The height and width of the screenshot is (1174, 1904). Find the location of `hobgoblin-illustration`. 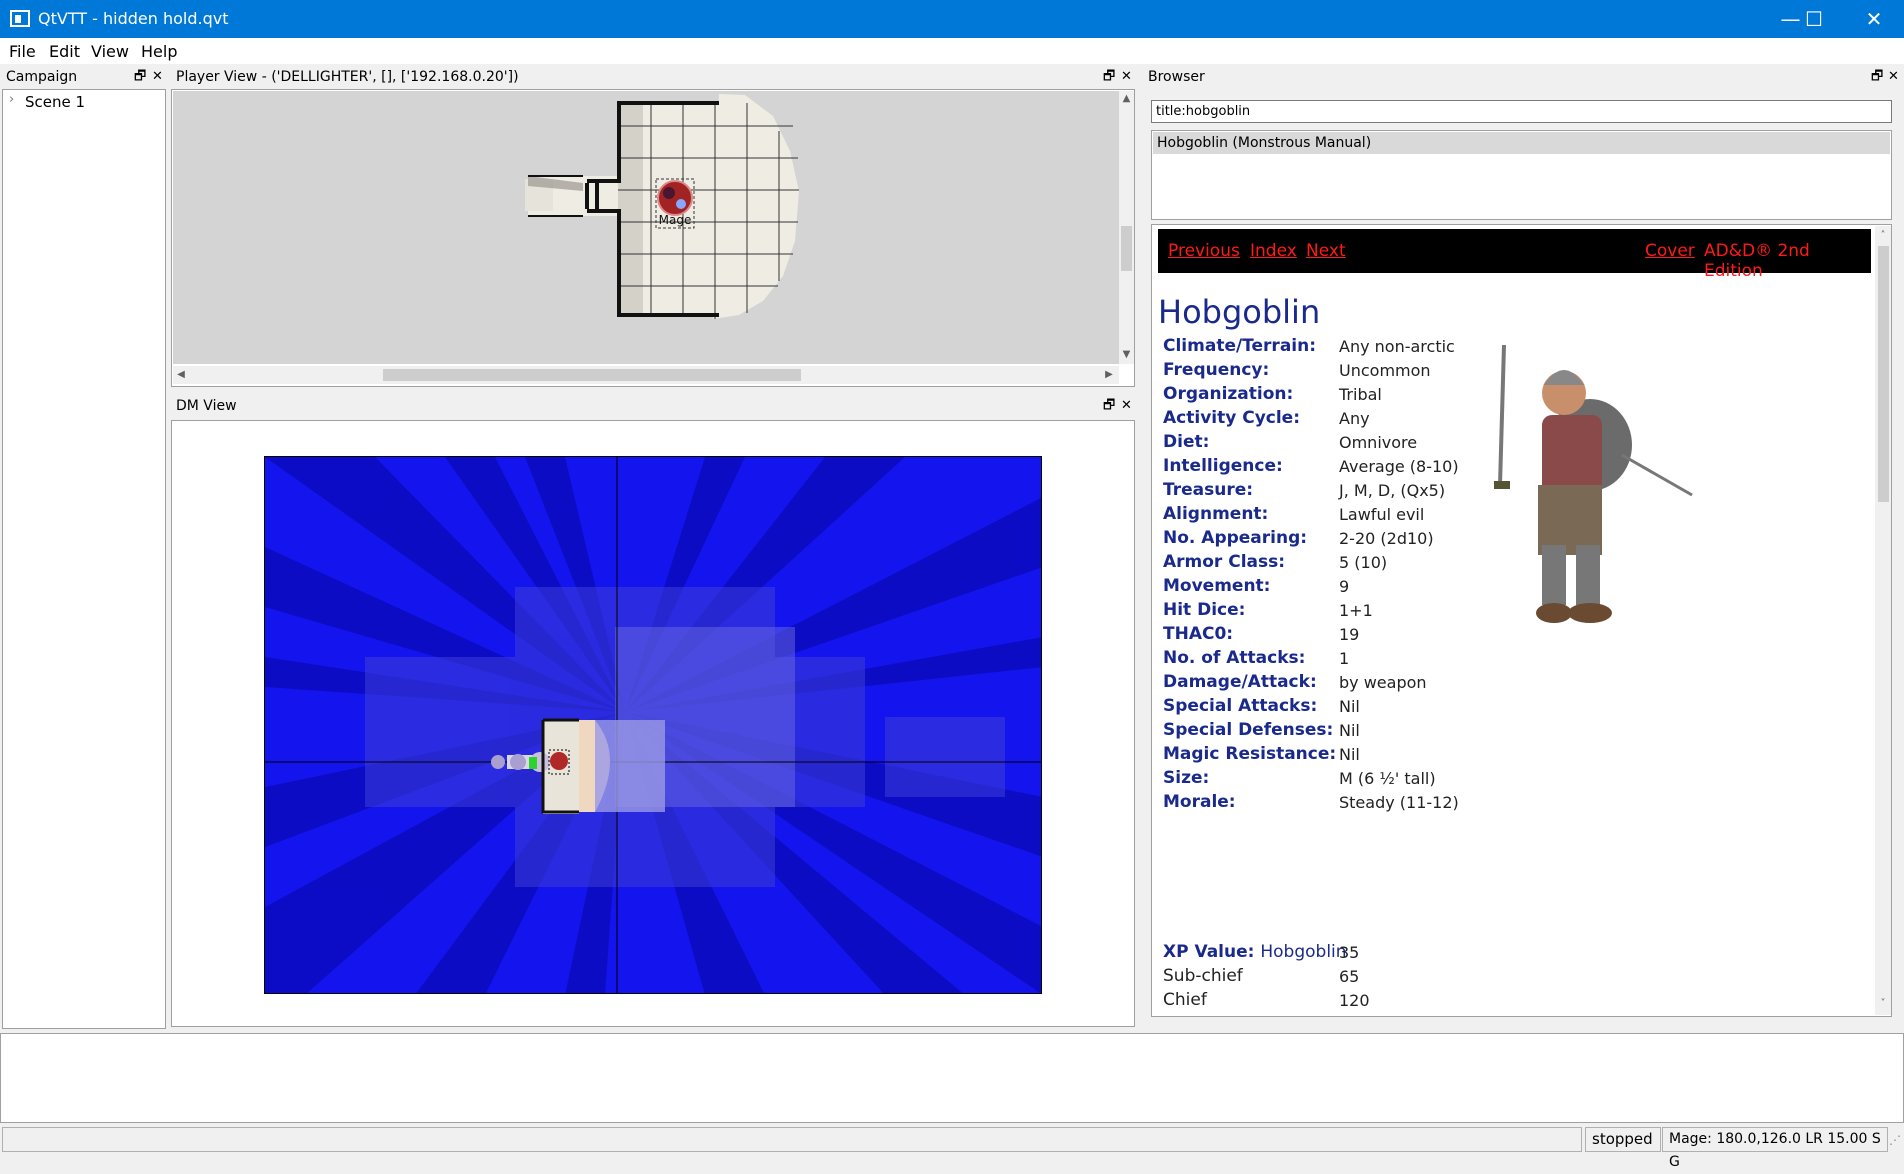

hobgoblin-illustration is located at coordinates (1593, 484).